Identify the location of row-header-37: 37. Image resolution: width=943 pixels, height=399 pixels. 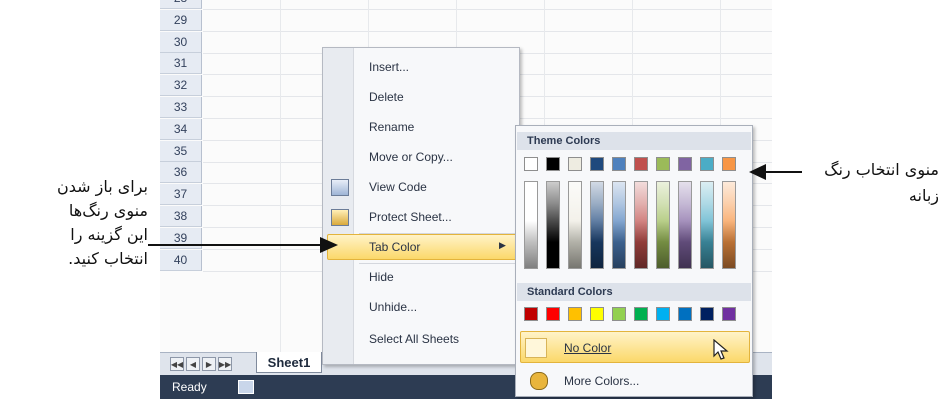
(181, 195).